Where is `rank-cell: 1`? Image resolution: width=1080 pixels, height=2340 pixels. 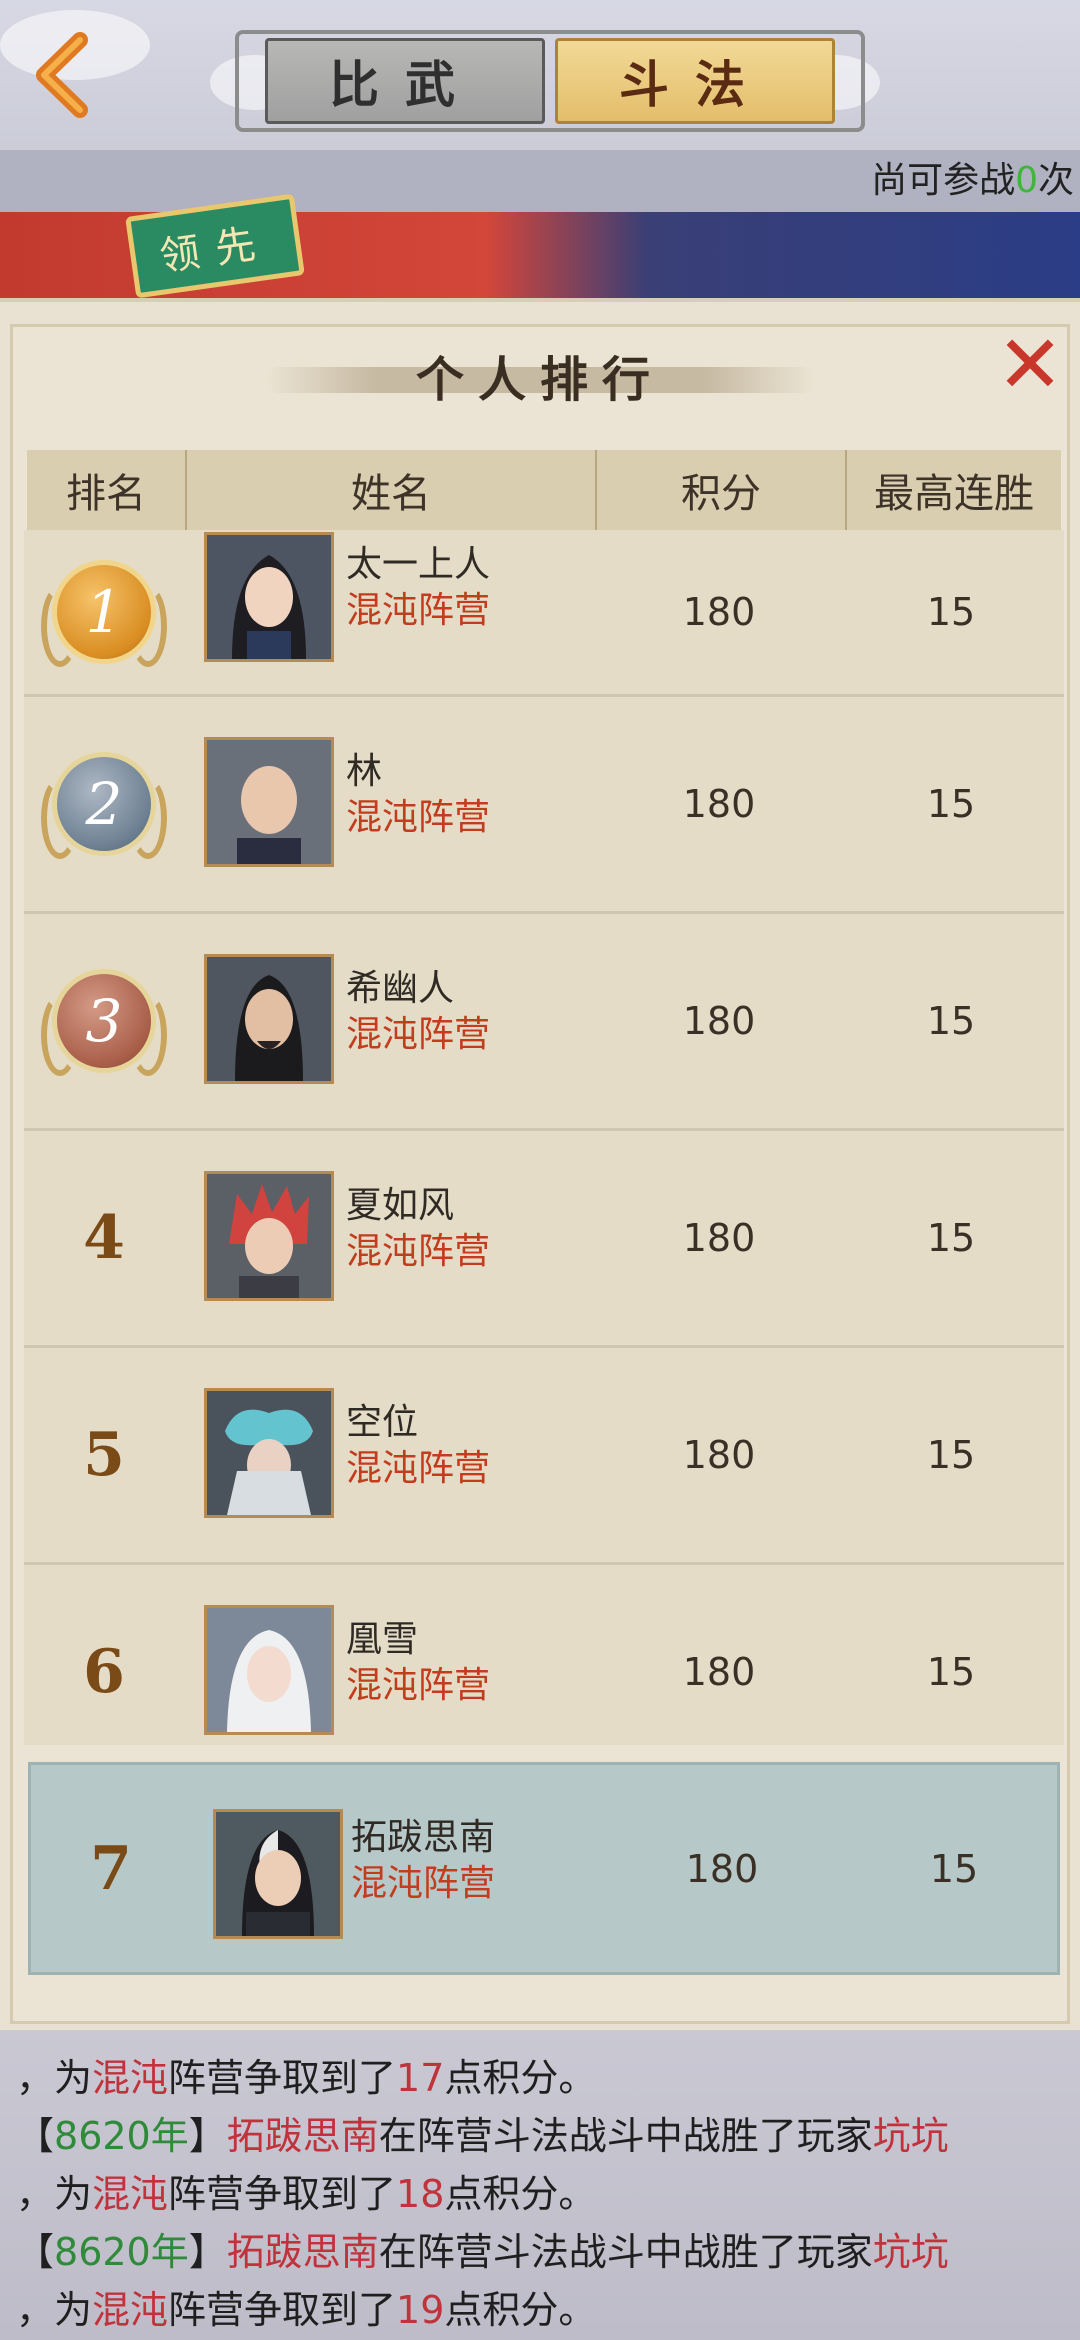
rank-cell: 1 is located at coordinates (104, 612).